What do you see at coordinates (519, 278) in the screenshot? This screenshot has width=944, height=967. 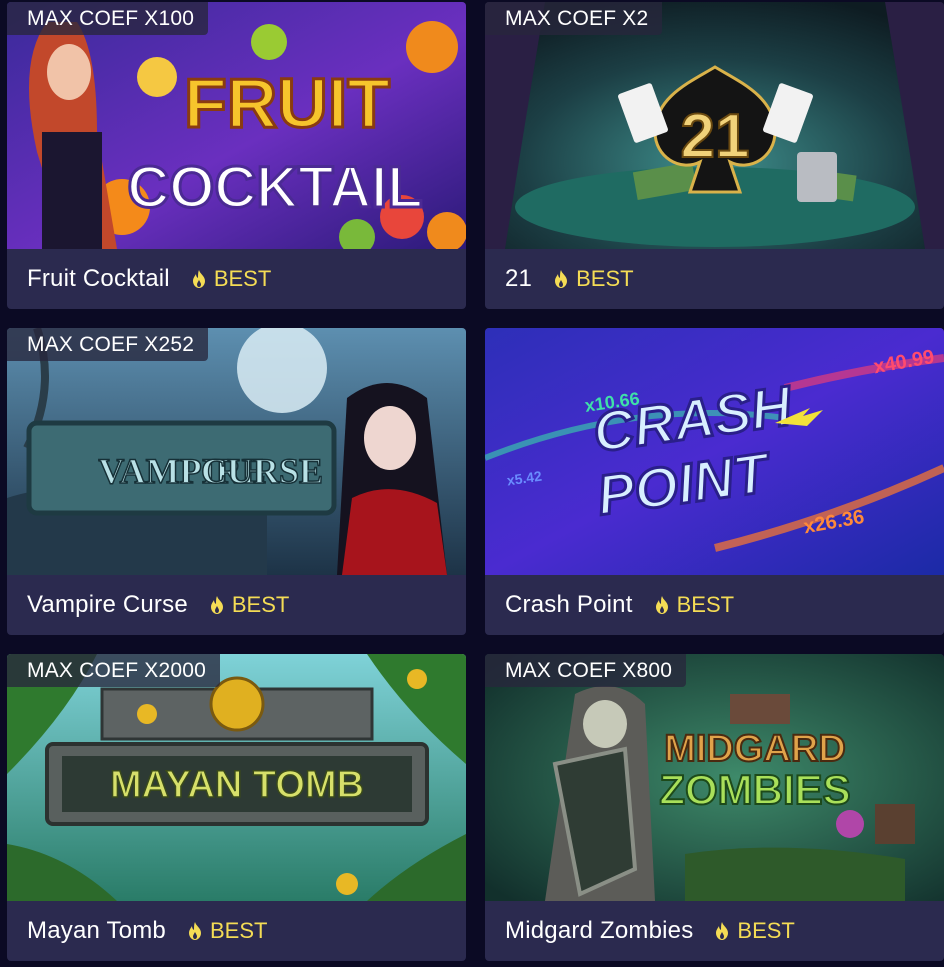 I see `game-title: 21` at bounding box center [519, 278].